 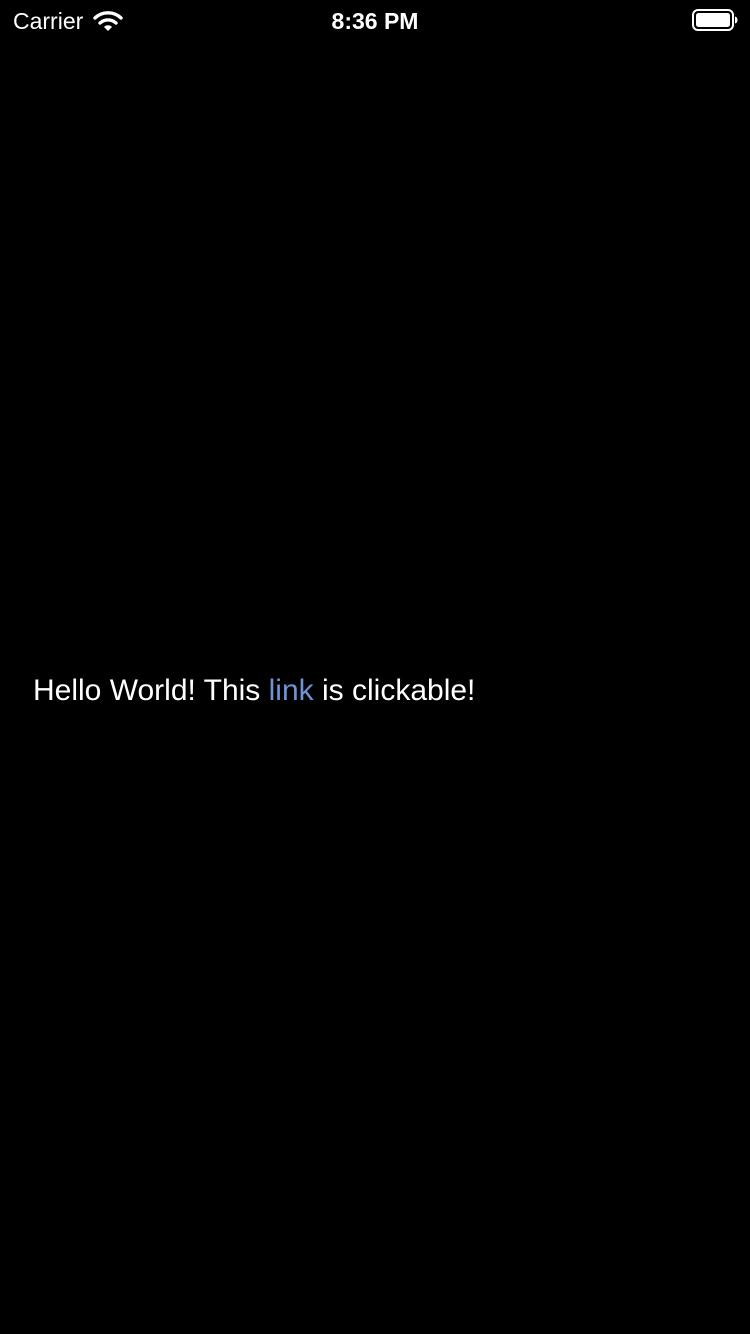 I want to click on status-bar: Carrier 8:36 PM, so click(x=375, y=20).